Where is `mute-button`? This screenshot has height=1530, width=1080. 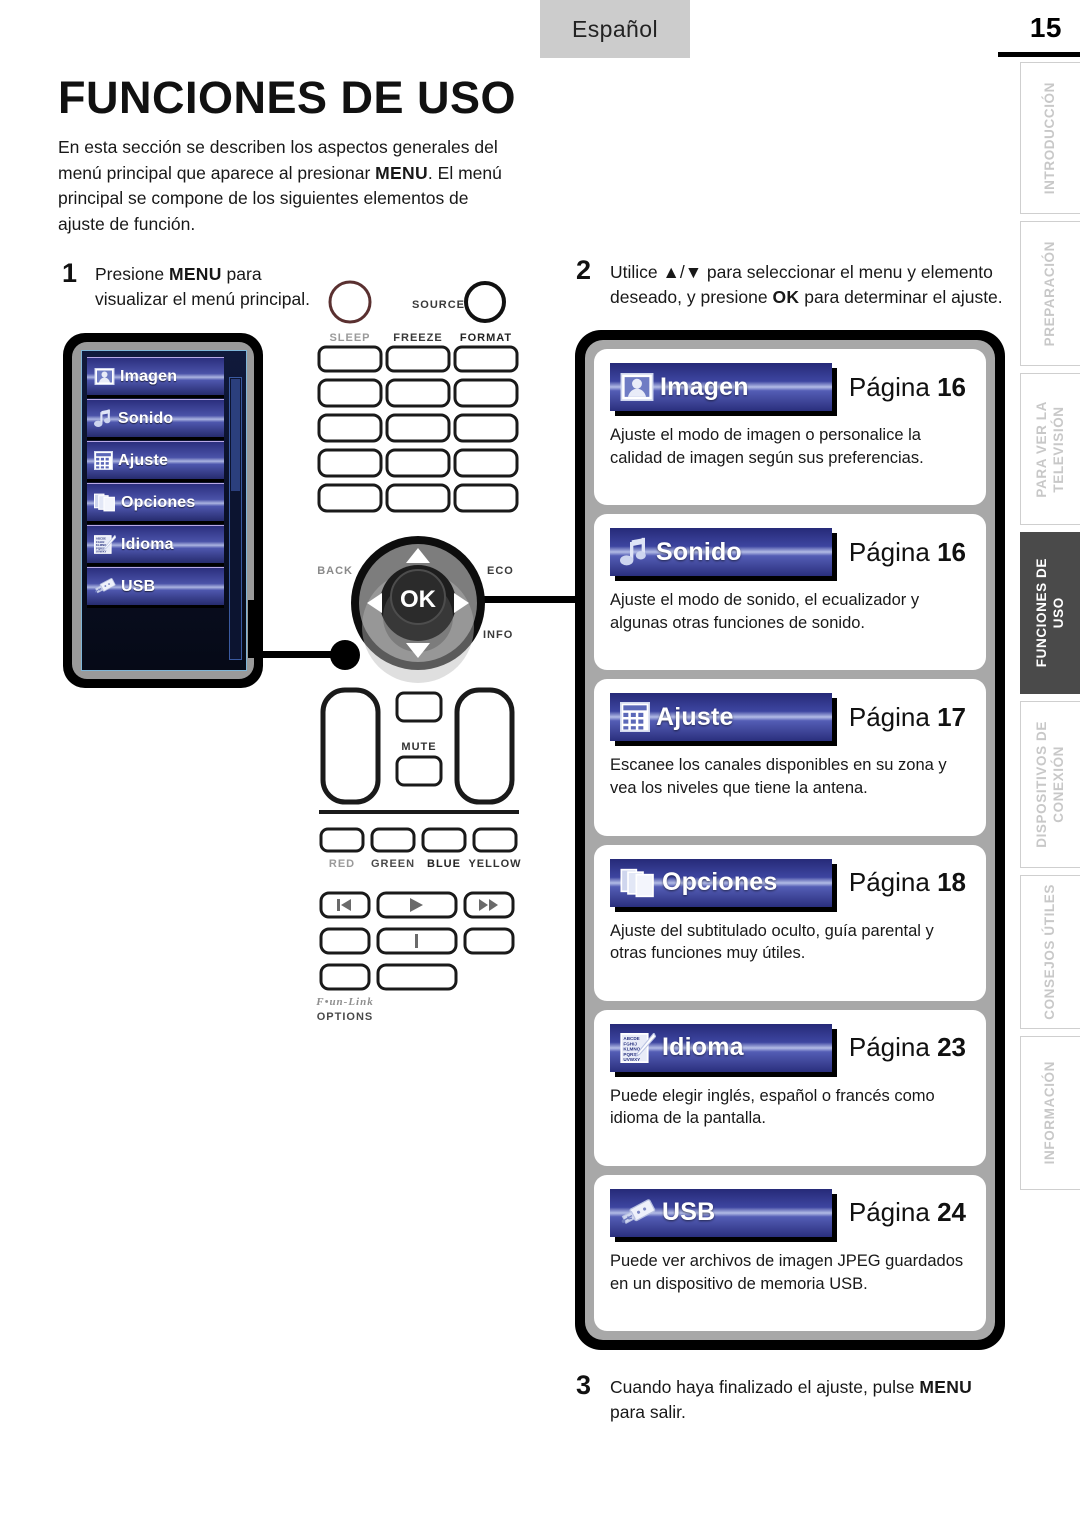
mute-button is located at coordinates (419, 771).